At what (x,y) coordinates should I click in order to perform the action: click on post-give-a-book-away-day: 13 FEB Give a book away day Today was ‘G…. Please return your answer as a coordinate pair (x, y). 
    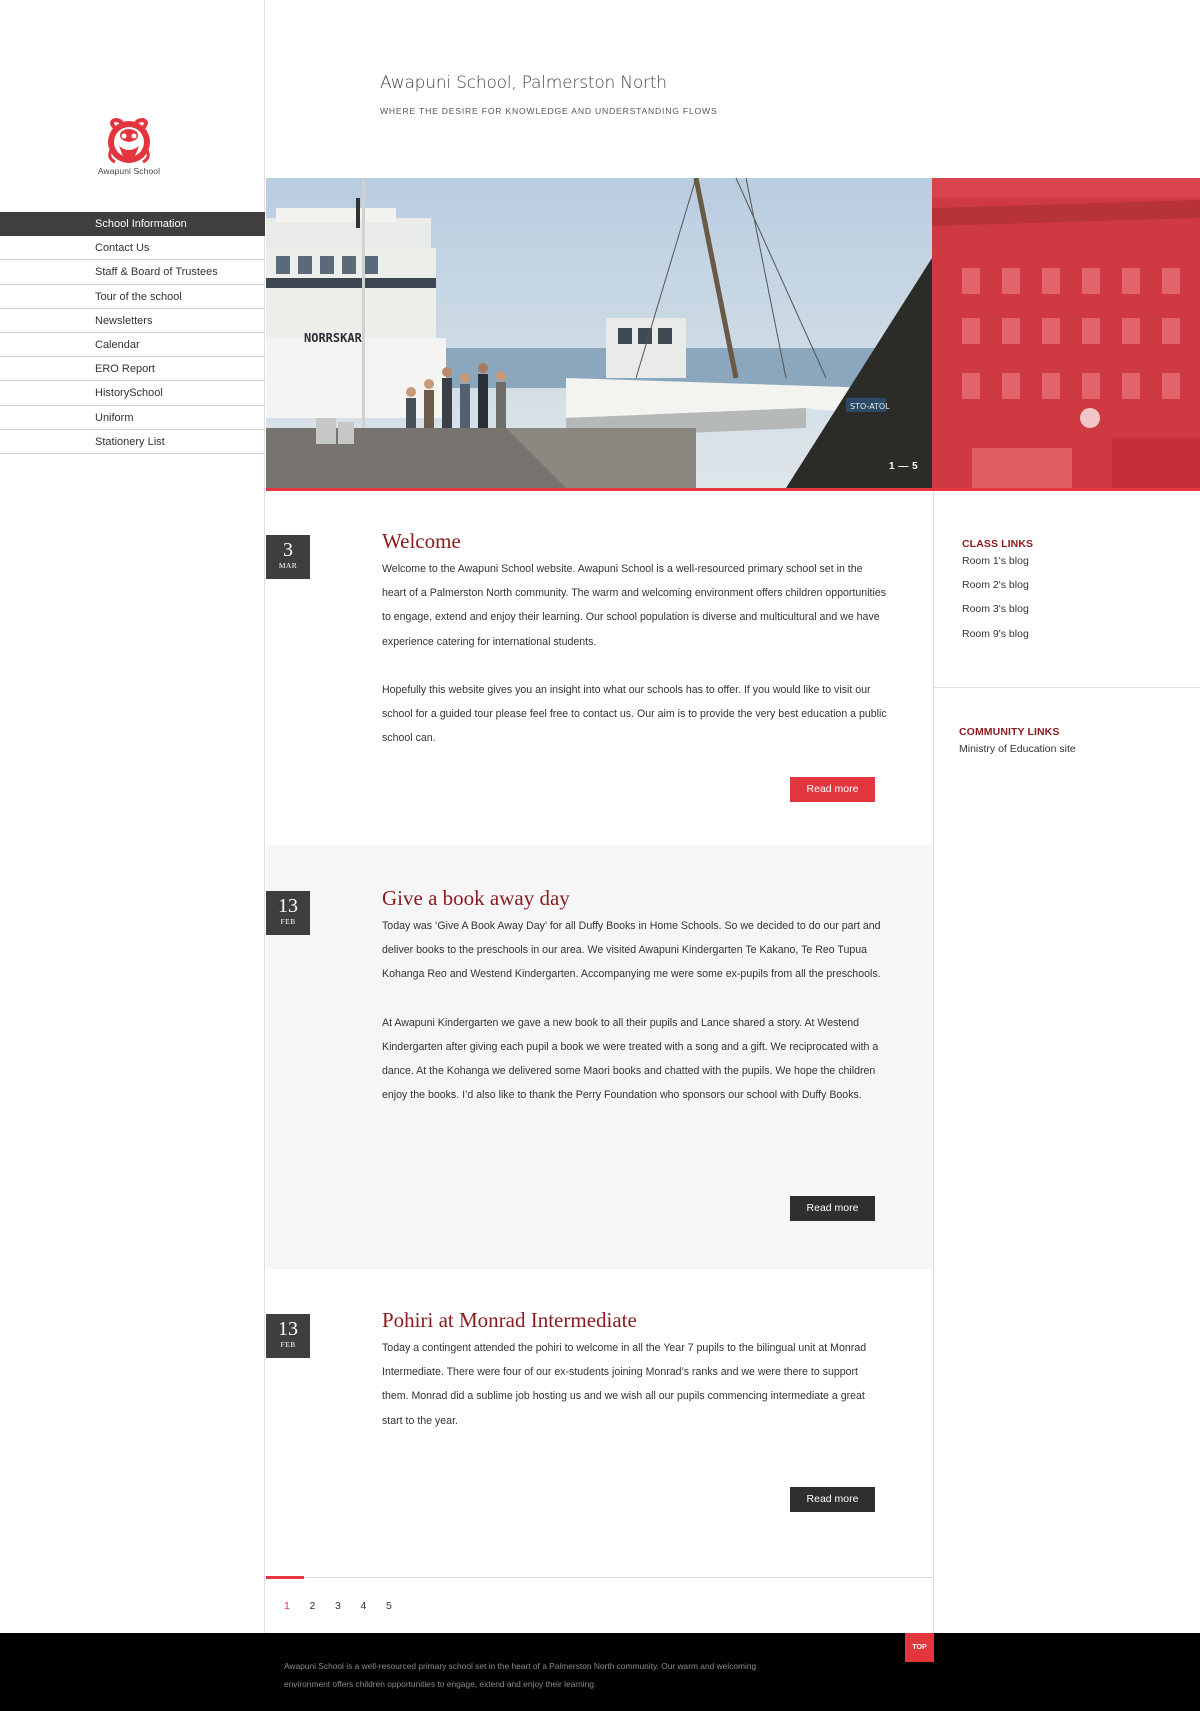
    Looking at the image, I should click on (599, 1057).